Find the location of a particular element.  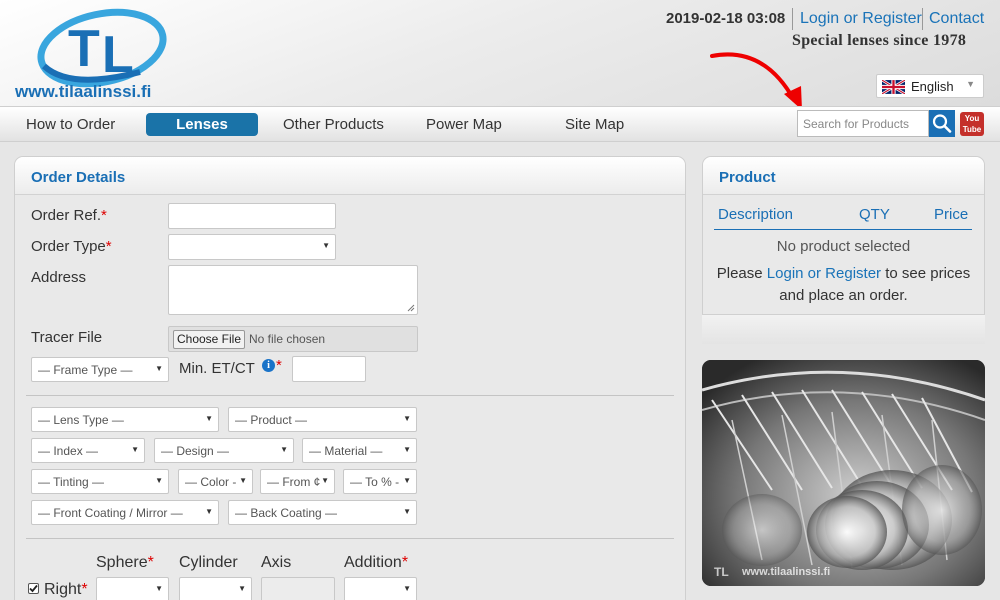

right-eye-label: Right* is located at coordinates (66, 590).